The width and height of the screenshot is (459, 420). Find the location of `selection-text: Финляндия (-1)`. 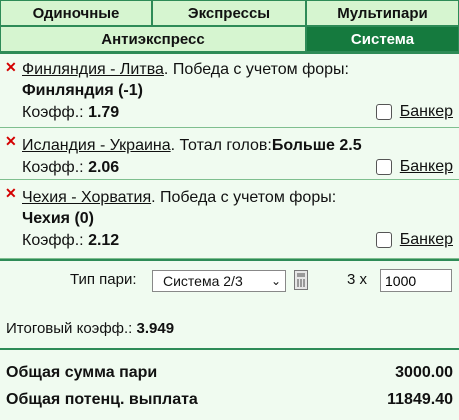

selection-text: Финляндия (-1) is located at coordinates (82, 90).